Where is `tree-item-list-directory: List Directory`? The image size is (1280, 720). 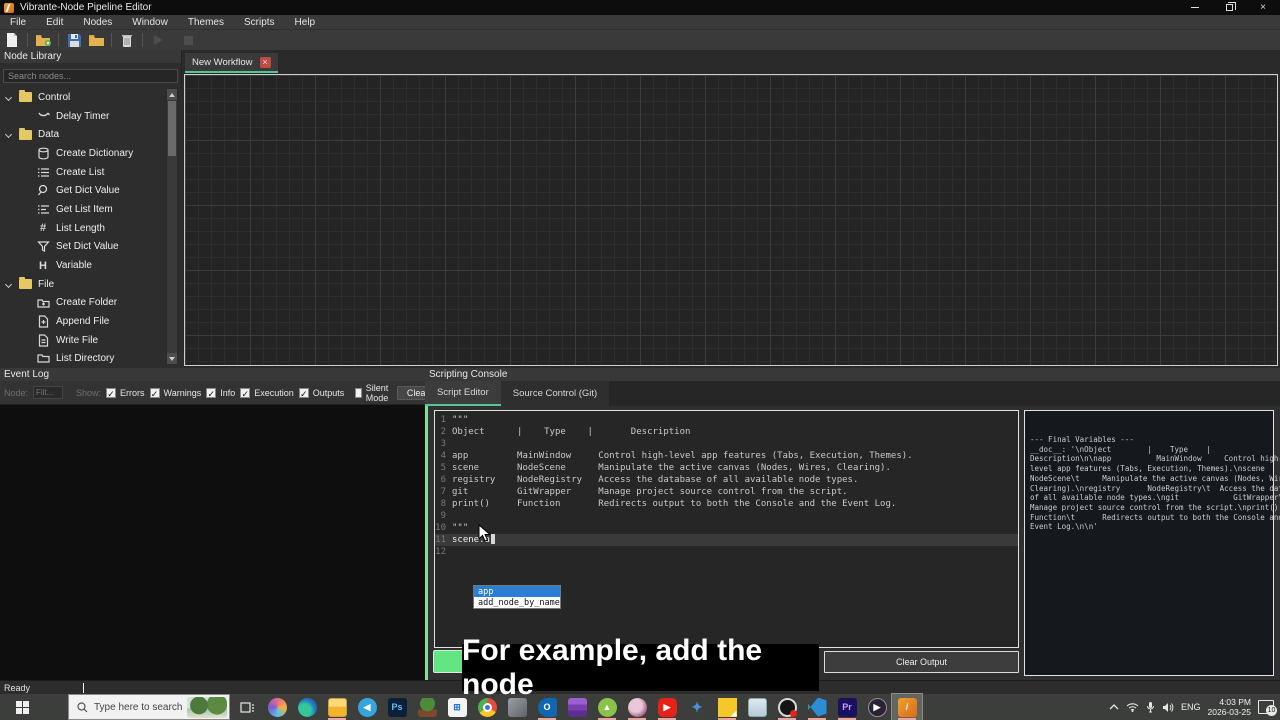 tree-item-list-directory: List Directory is located at coordinates (91, 359).